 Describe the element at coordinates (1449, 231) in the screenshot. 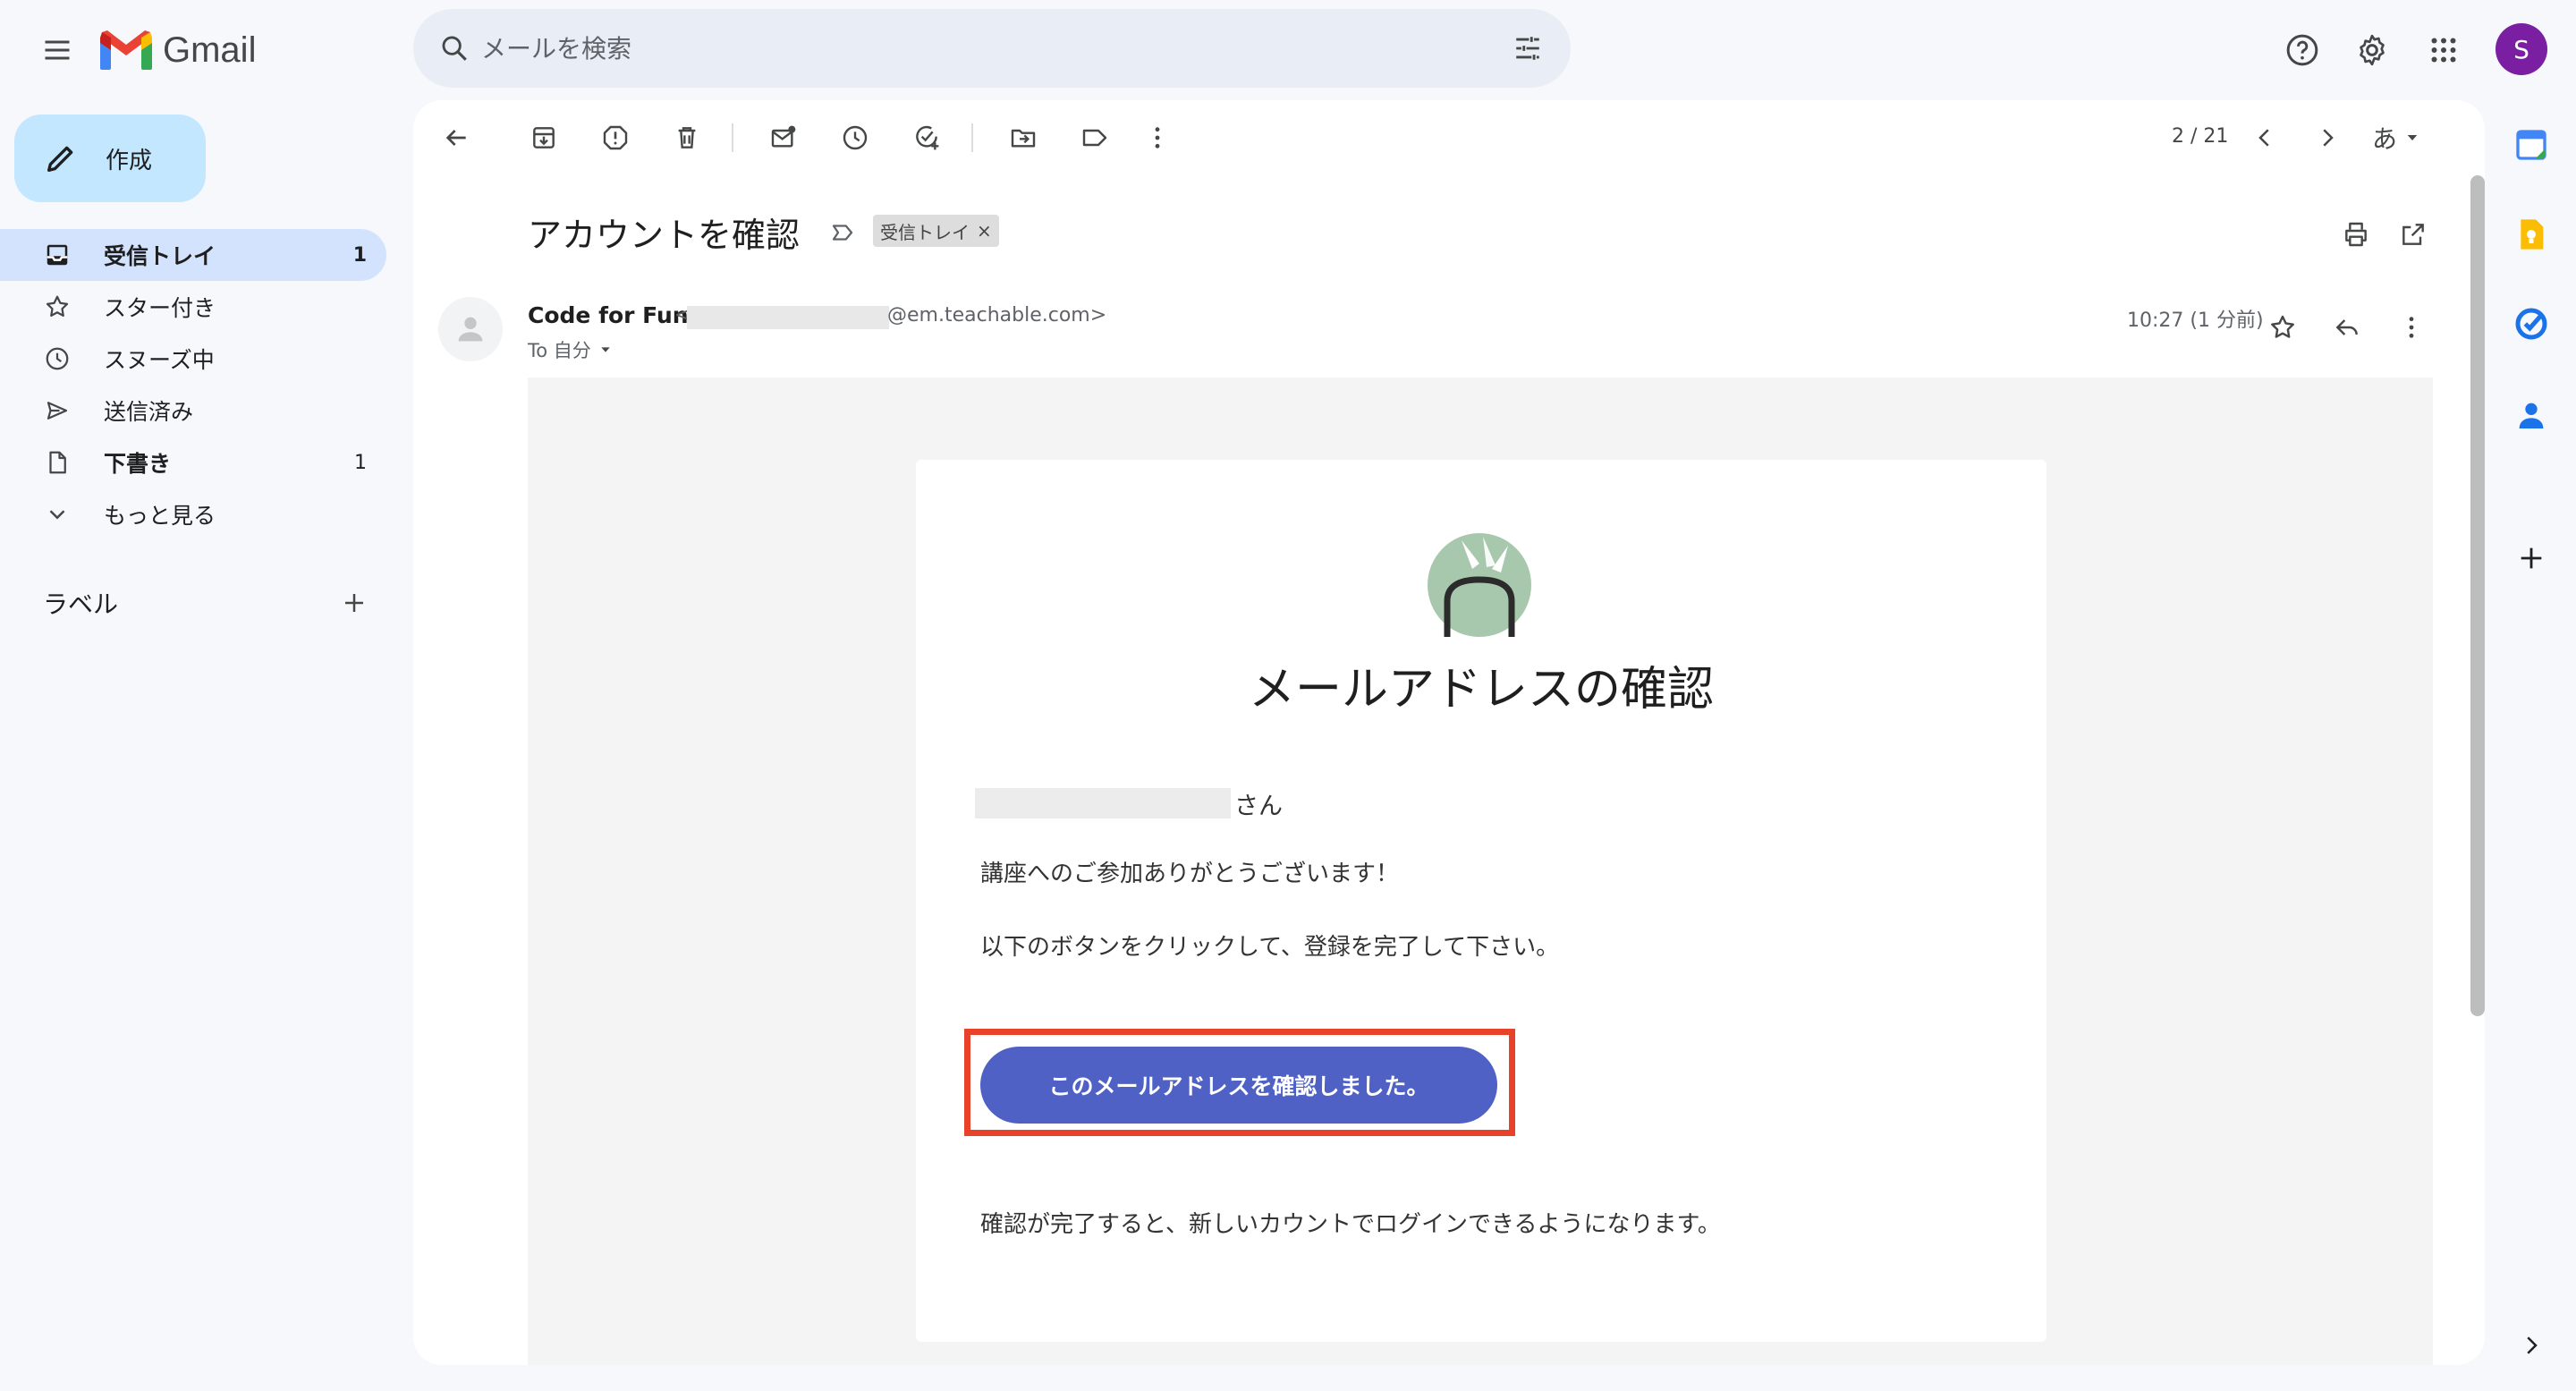

I see `subject-row: アカウントを確認 受信トレイ ×` at that location.